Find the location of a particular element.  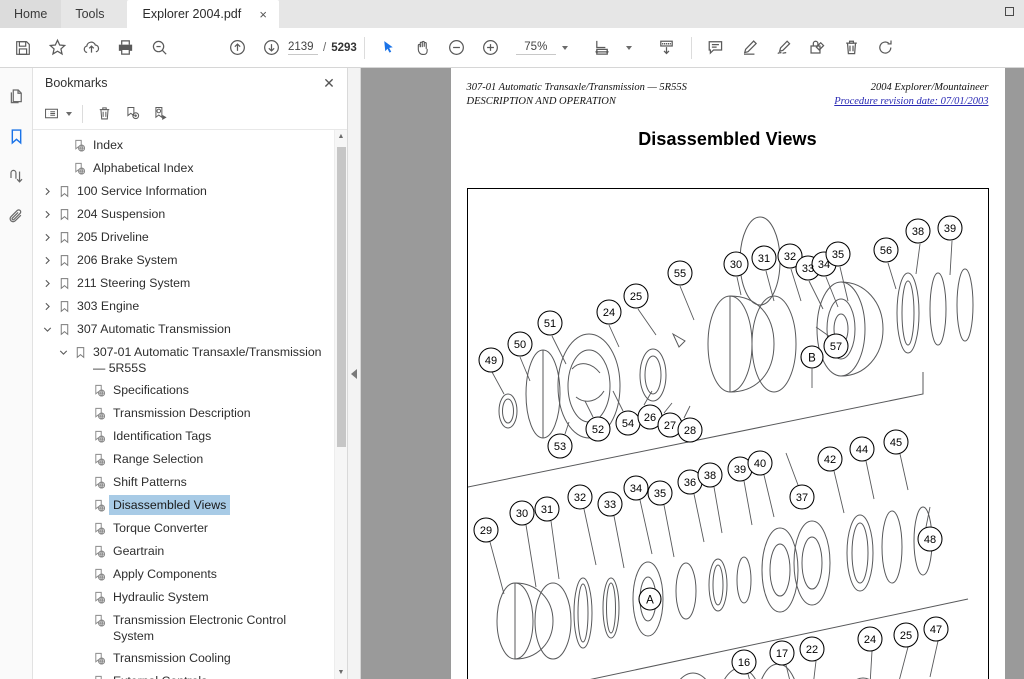

bookmark-item-label: 206 Brake System is located at coordinates (127, 260).